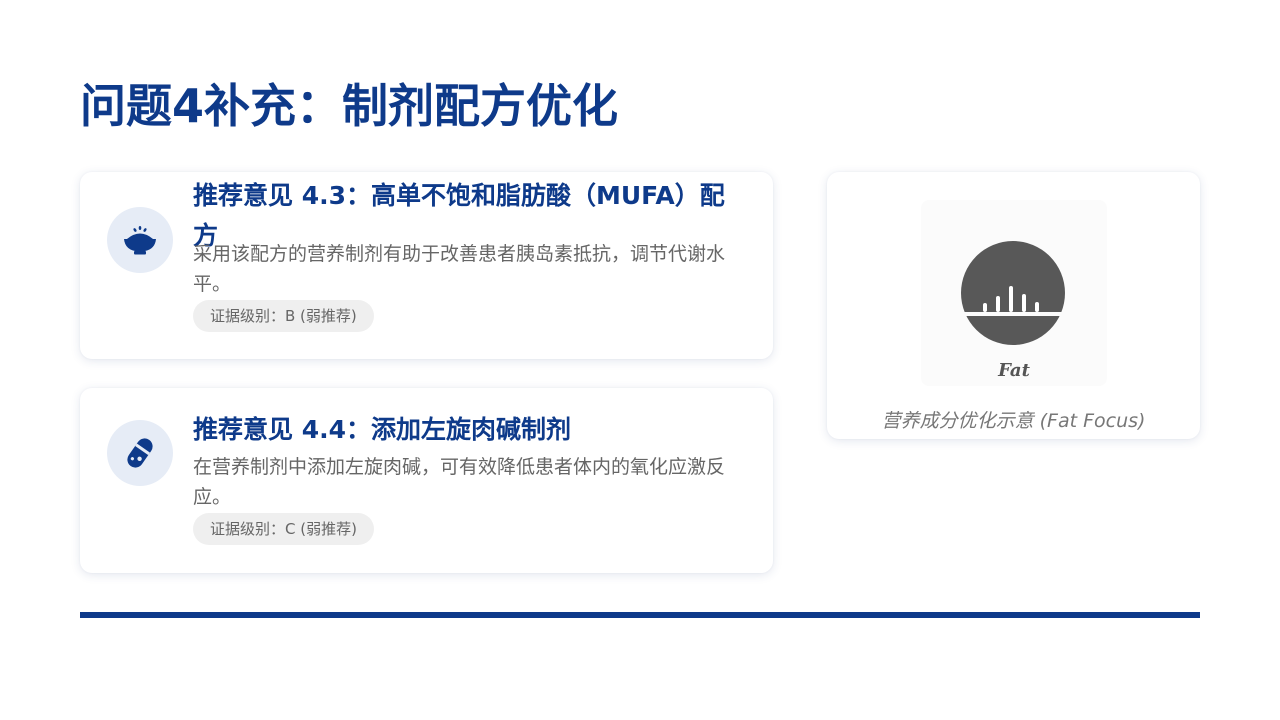 The image size is (1280, 720). I want to click on recommendation-description: 在营养制剂中添加左旋肉碱，可有效降低患者体内的氧化应激反应。, so click(459, 482).